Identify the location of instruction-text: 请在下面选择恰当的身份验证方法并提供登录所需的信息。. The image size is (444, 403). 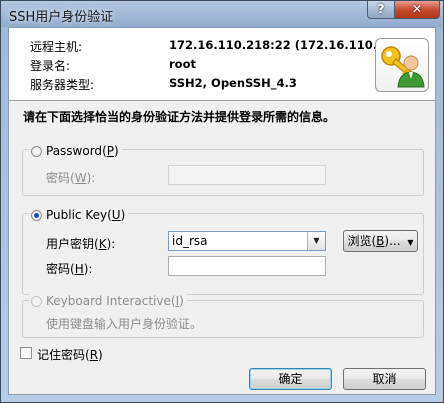
(179, 117).